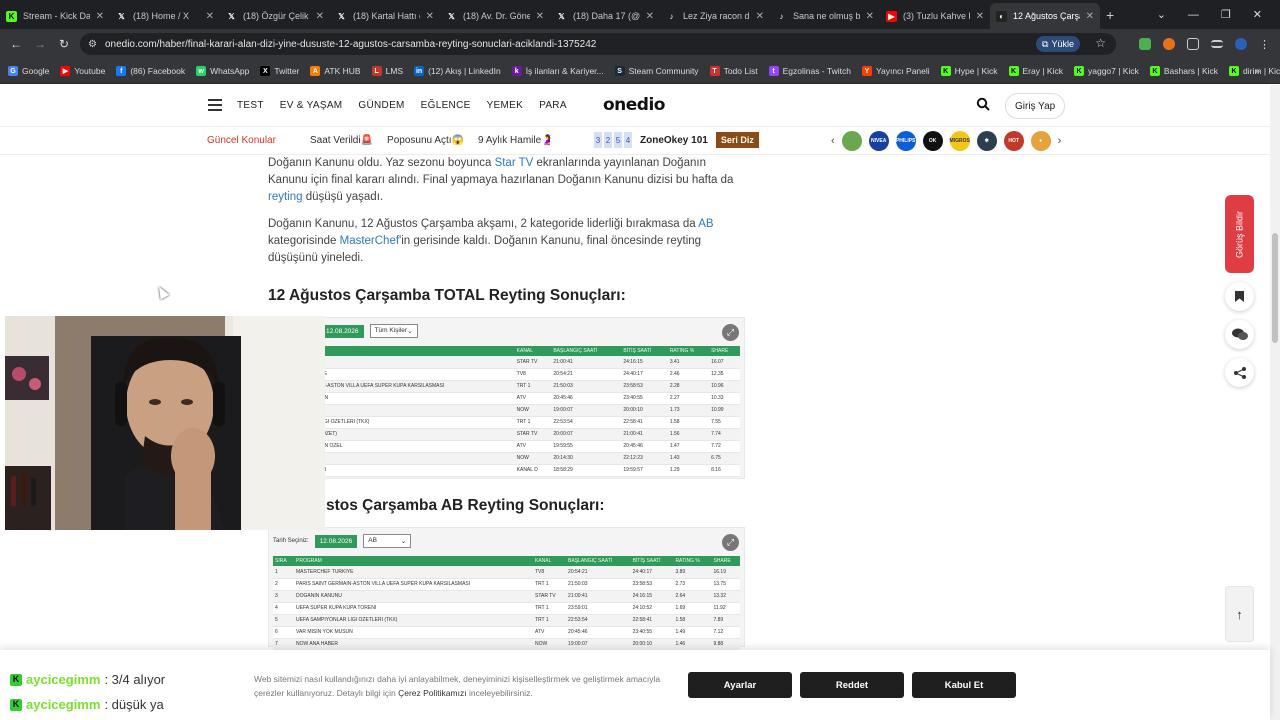  I want to click on hamburger-menu-icon, so click(215, 105).